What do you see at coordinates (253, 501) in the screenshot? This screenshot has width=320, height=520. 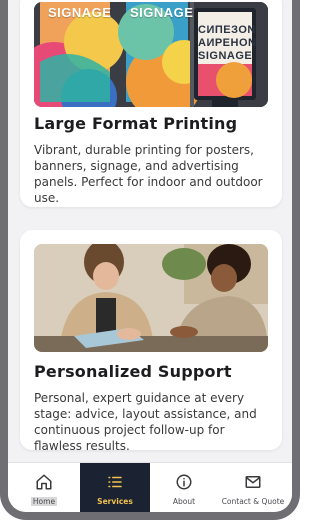 I see `nav-label-contact: Contact & Quote` at bounding box center [253, 501].